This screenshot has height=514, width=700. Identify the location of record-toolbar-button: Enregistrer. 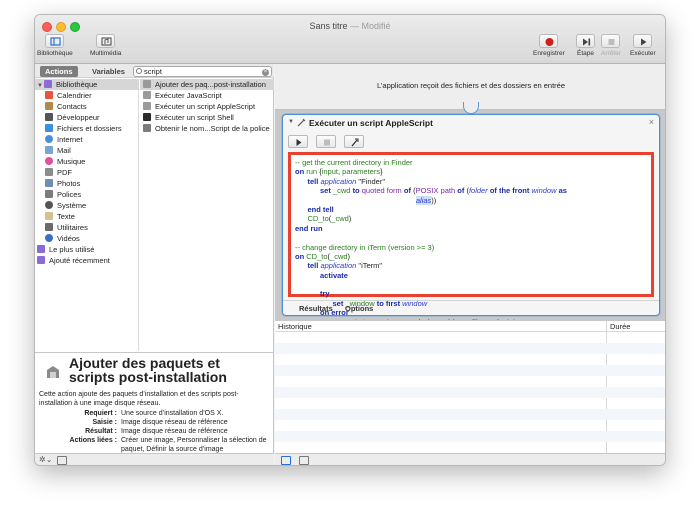
(549, 45).